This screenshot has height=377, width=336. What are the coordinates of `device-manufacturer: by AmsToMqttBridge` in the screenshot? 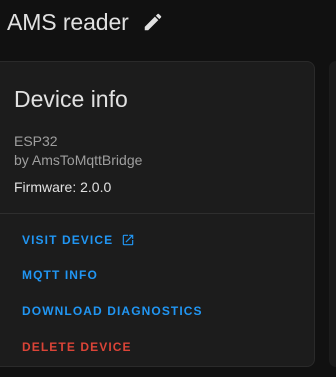 It's located at (78, 160).